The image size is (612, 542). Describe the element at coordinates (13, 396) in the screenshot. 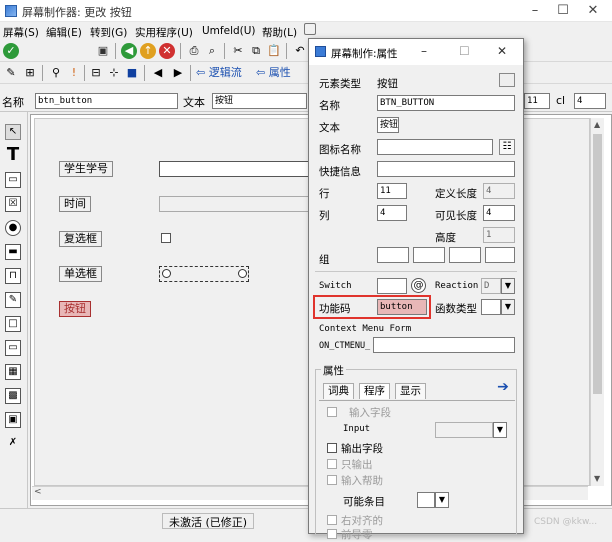

I see `table-wizard-icon: ▩` at that location.